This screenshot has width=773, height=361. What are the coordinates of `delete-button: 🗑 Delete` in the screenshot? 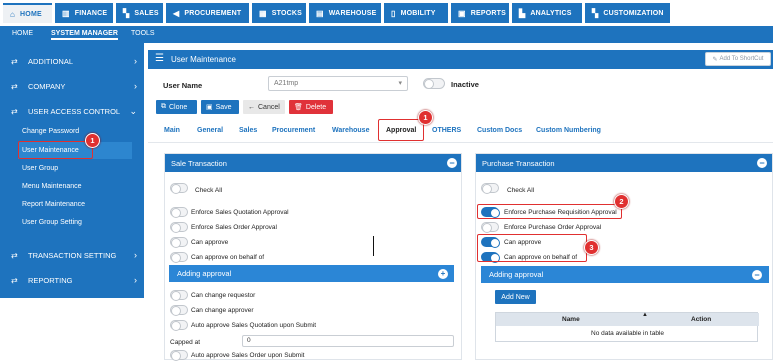 It's located at (311, 107).